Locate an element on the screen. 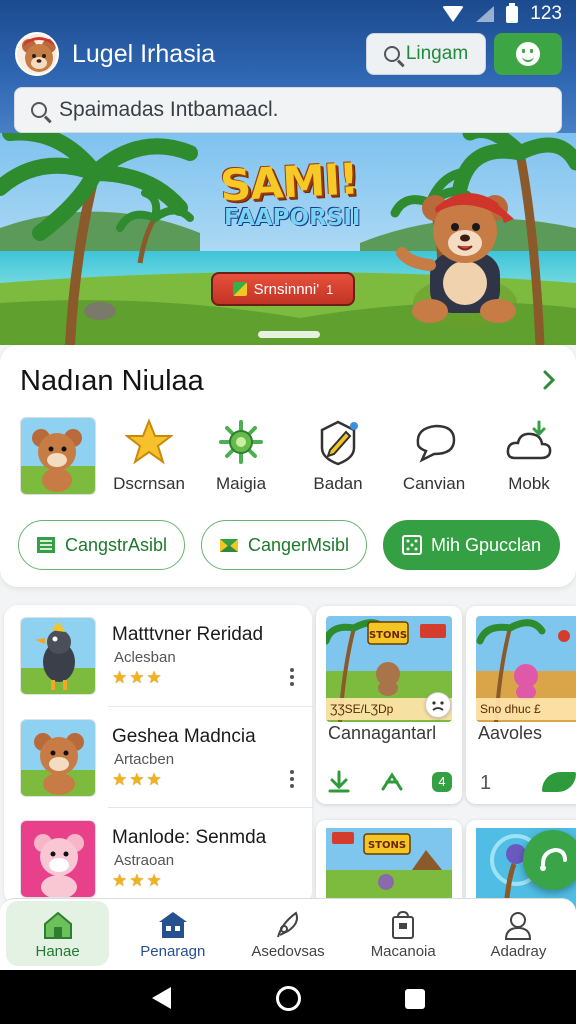 The height and width of the screenshot is (1024, 576). nav-label: Hanae is located at coordinates (57, 951).